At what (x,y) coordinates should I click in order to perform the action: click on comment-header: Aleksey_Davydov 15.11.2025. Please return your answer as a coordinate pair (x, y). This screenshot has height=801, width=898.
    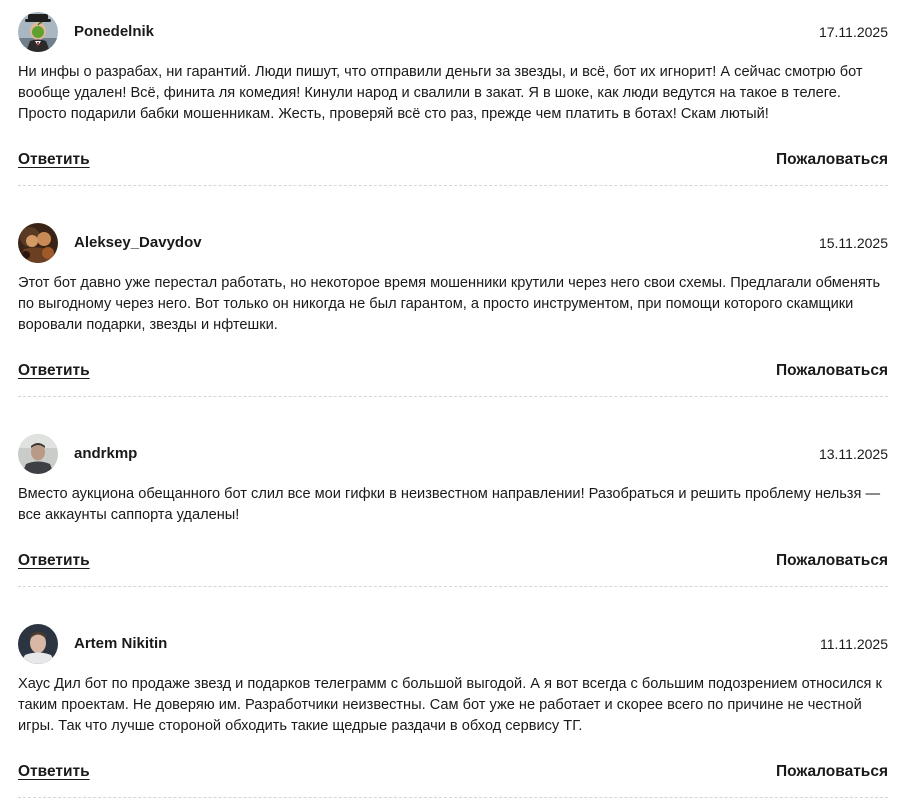
    Looking at the image, I should click on (453, 243).